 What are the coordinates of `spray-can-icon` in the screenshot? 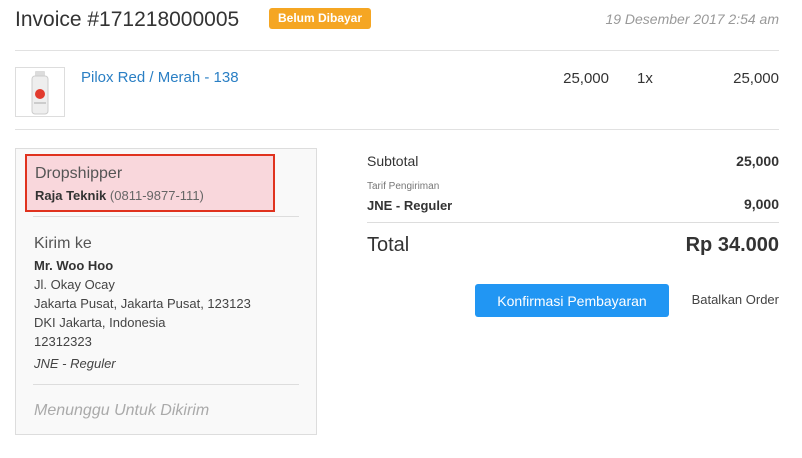 It's located at (40, 93).